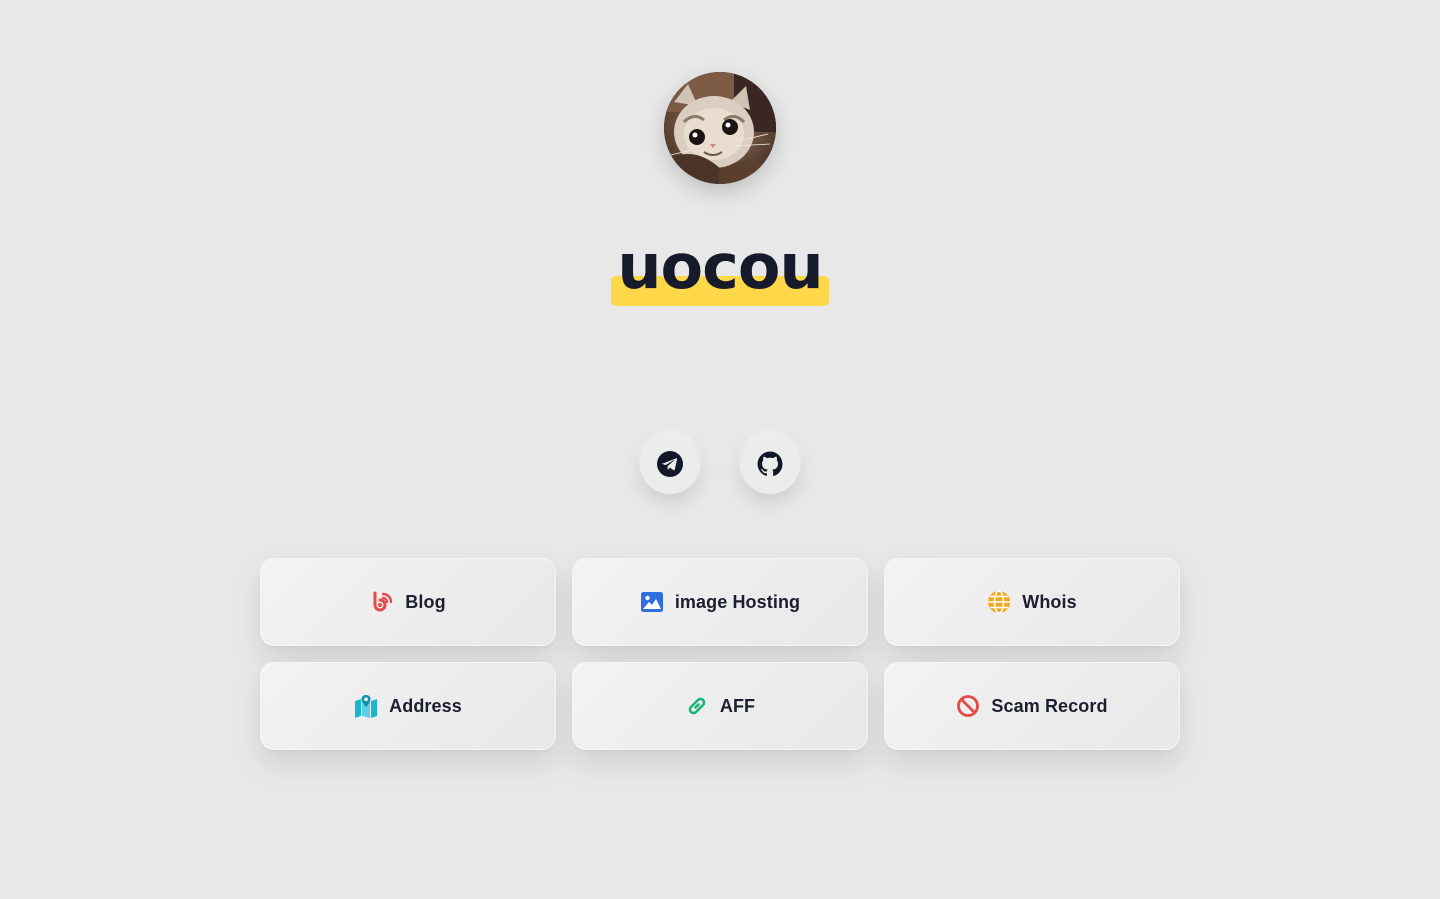  I want to click on github-icon, so click(770, 463).